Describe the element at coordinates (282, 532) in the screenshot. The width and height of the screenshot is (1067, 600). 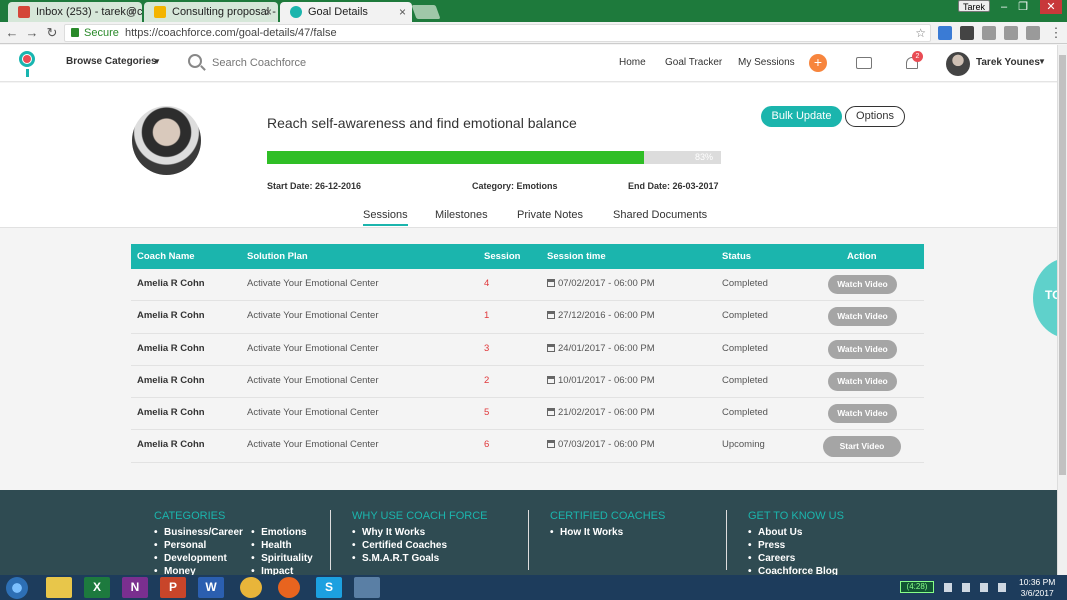
I see `footer-link: Emotions` at that location.